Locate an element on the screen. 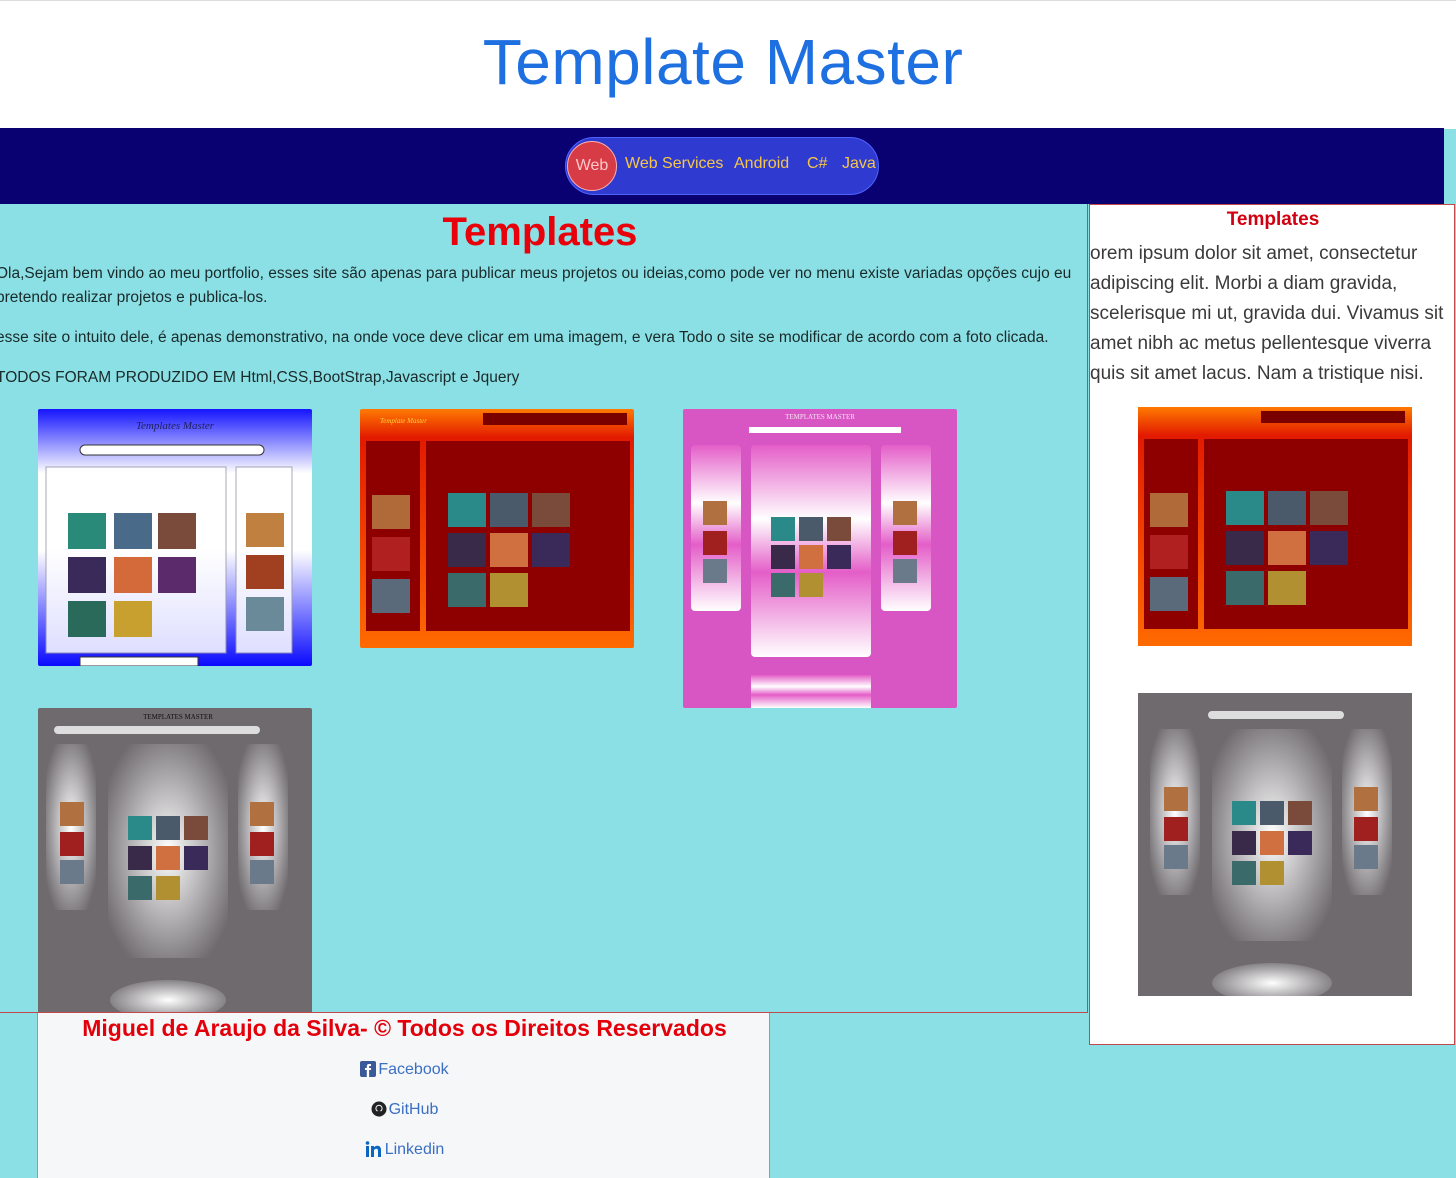 Image resolution: width=1456 pixels, height=1178 pixels. linkedin-label: Linkedin is located at coordinates (414, 1149).